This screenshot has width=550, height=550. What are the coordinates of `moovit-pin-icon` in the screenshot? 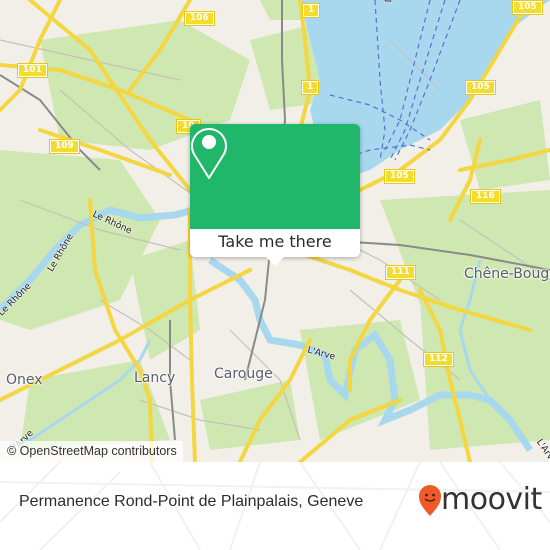 It's located at (430, 500).